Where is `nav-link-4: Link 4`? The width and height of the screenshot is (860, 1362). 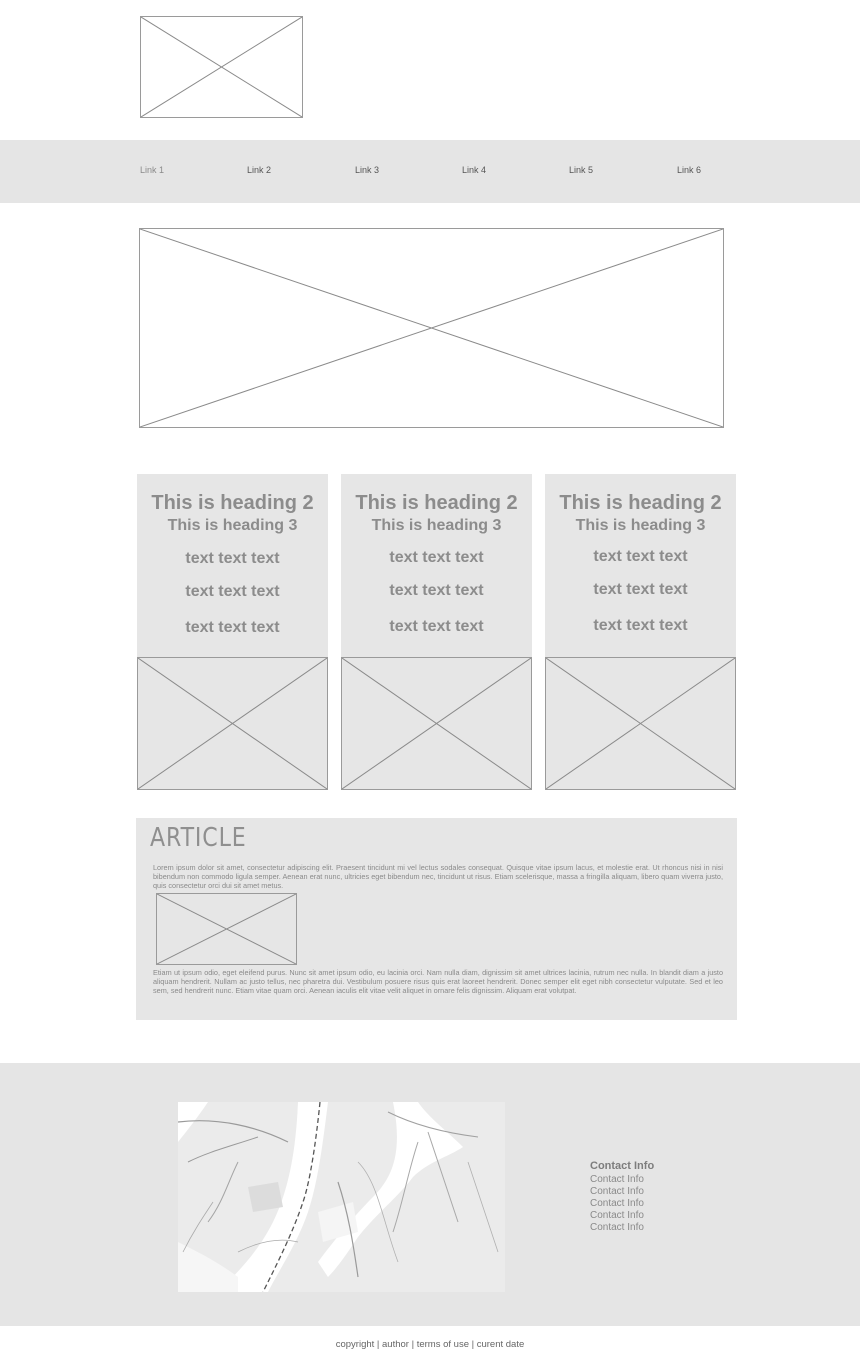
nav-link-4: Link 4 is located at coordinates (474, 170).